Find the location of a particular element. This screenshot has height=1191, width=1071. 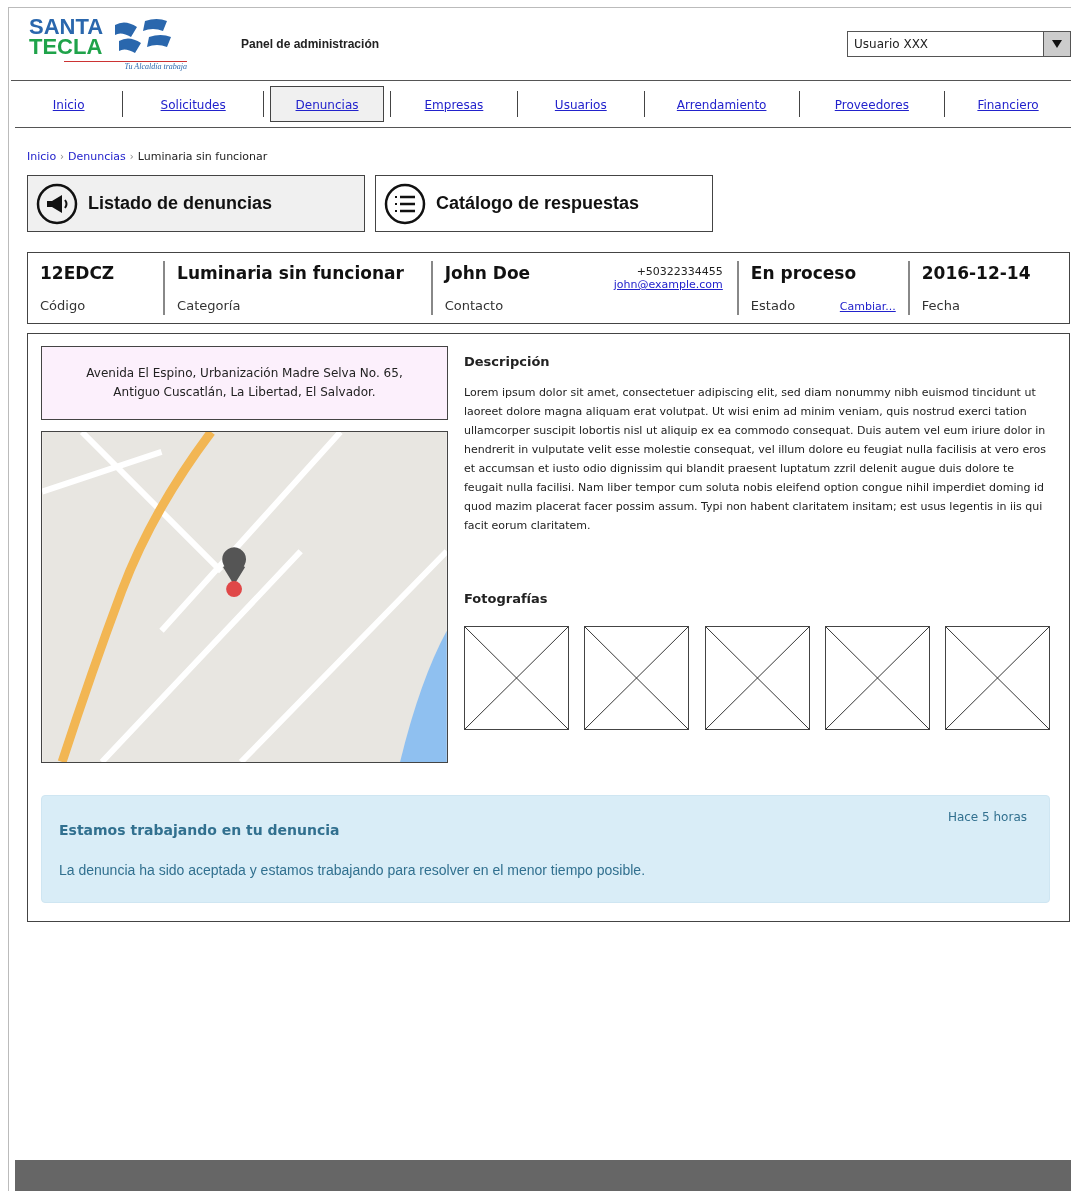

numbered-list-icon is located at coordinates (405, 203).